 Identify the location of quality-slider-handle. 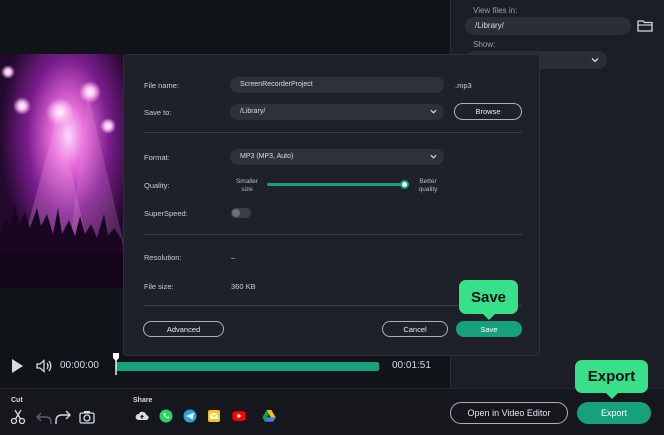
(404, 184).